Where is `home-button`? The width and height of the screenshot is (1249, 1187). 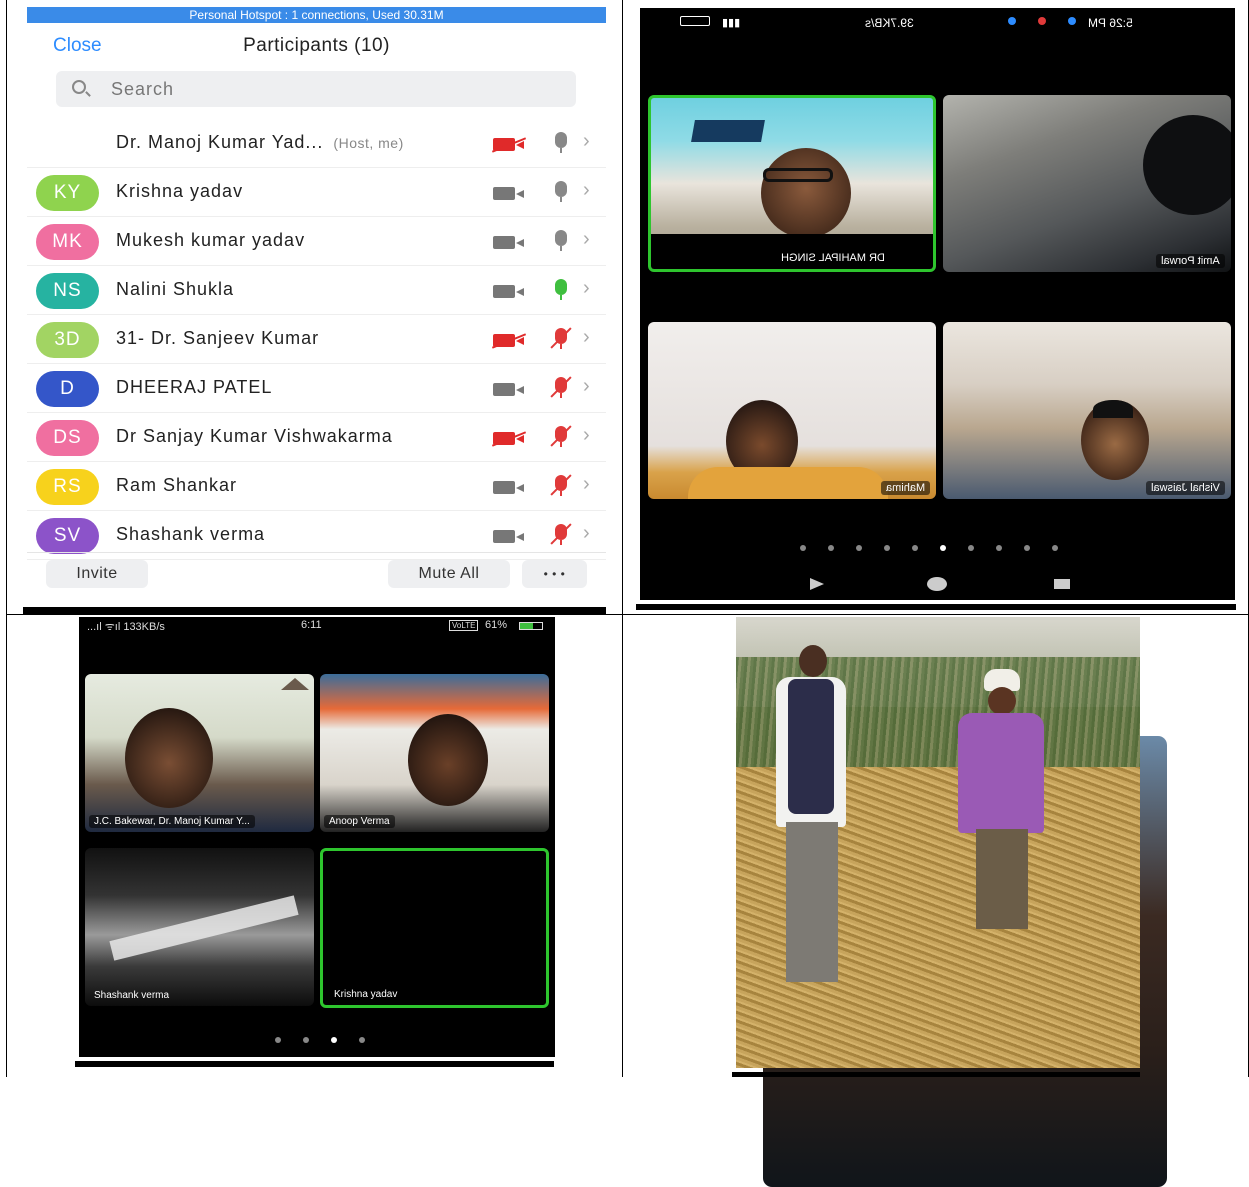
home-button is located at coordinates (937, 584).